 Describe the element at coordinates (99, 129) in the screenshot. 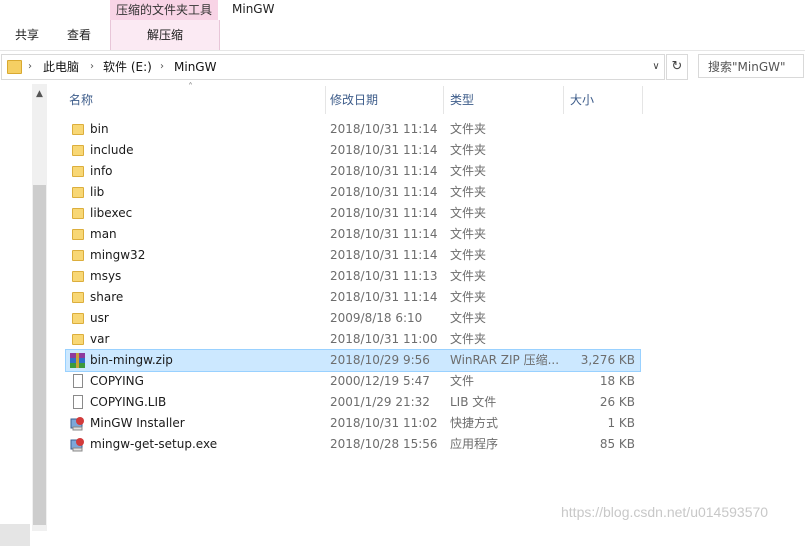

I see `file-name: bin` at that location.